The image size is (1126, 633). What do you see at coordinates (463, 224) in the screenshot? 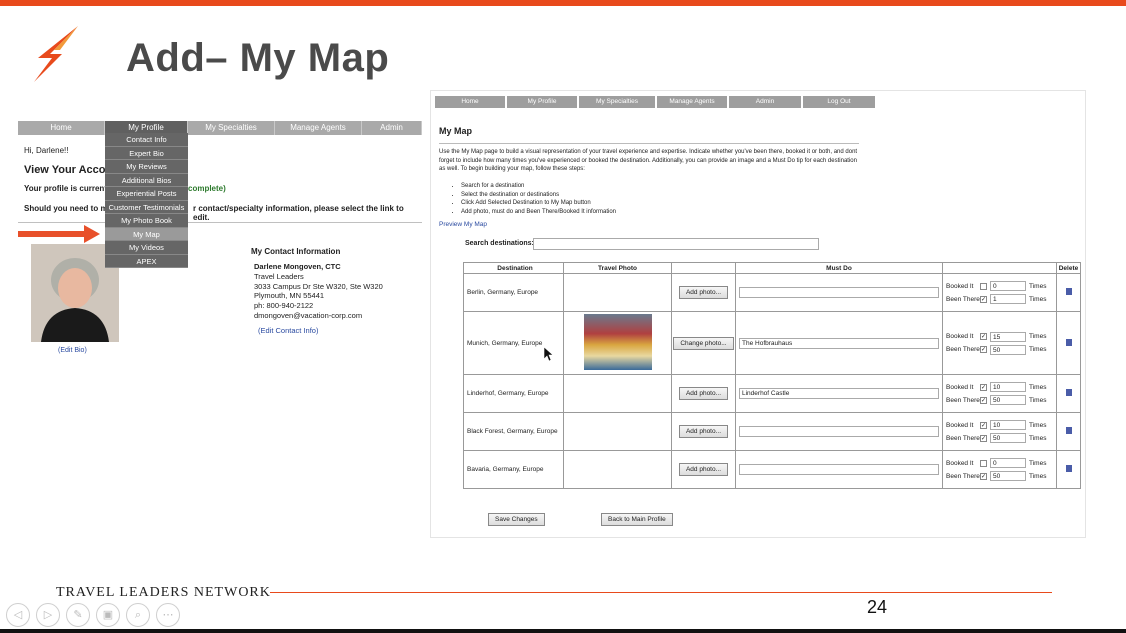
I see `preview-map-link: Preview My Map` at bounding box center [463, 224].